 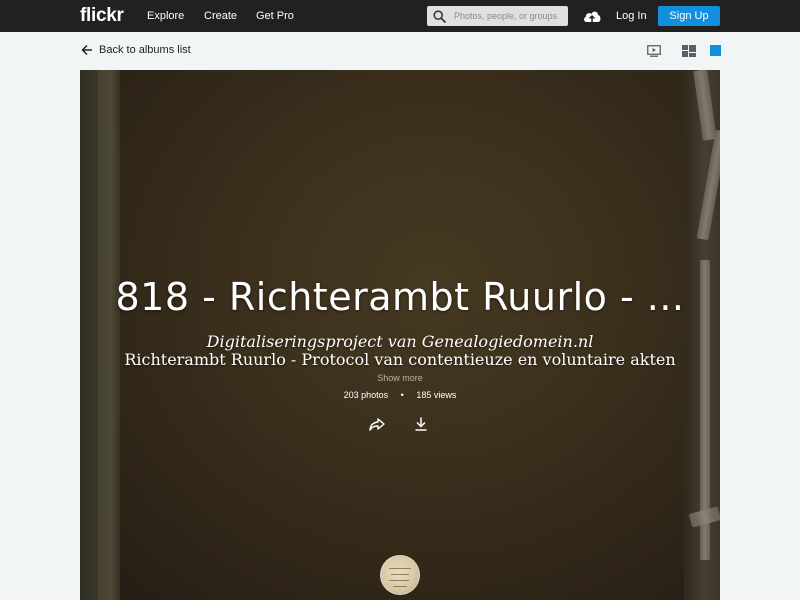 What do you see at coordinates (592, 16) in the screenshot?
I see `upload-cloud-icon` at bounding box center [592, 16].